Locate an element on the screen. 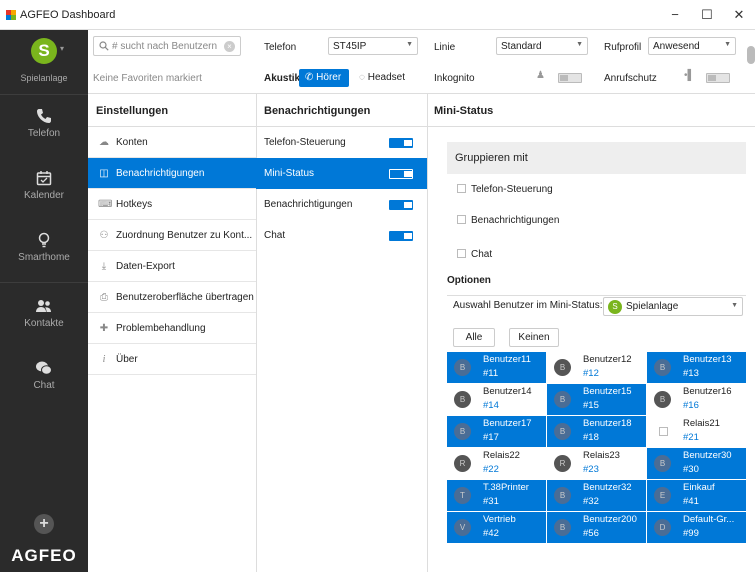  settings-item-ui-transfer: ⎙ Benutzeroberfläche übertragen is located at coordinates (172, 297).